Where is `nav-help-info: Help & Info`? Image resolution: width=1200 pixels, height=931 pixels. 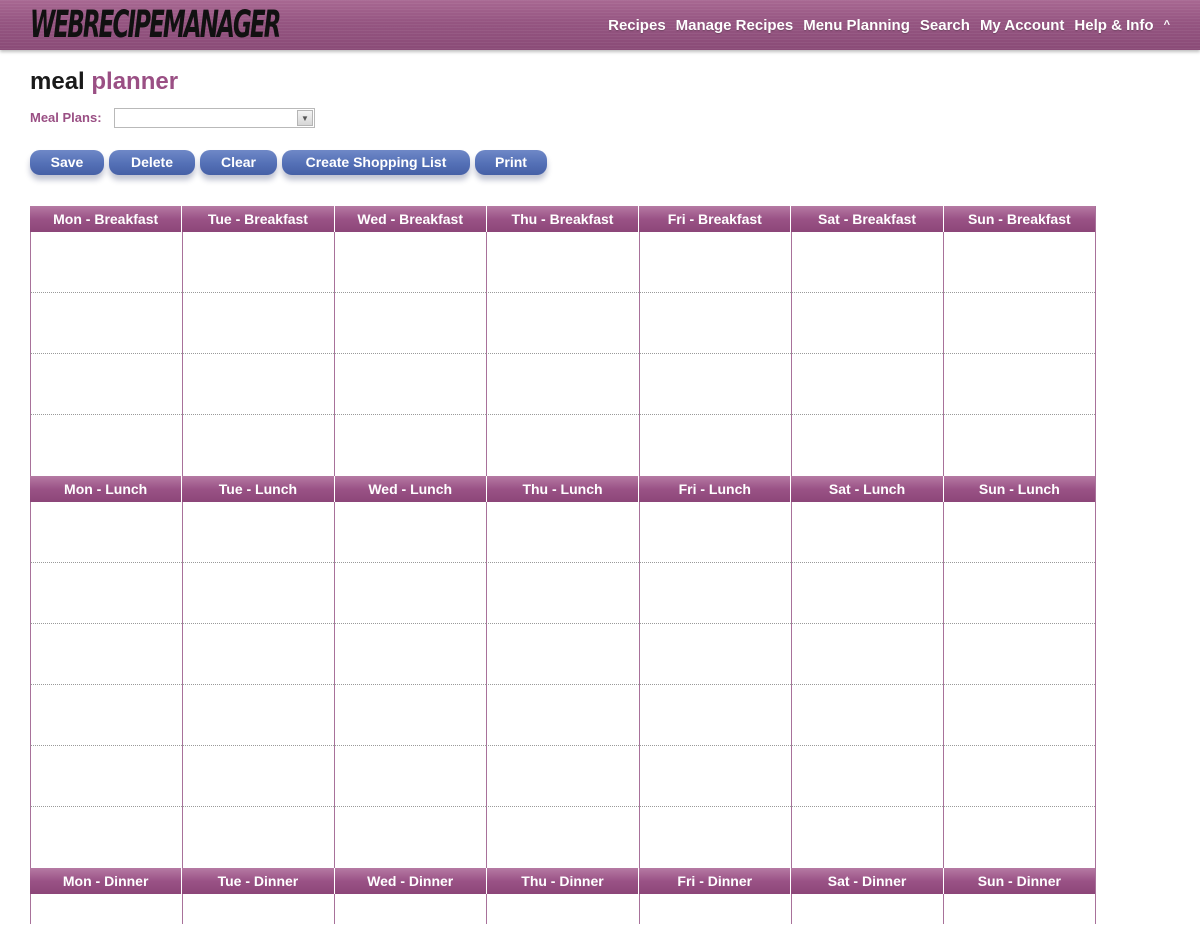
nav-help-info: Help & Info is located at coordinates (1113, 25).